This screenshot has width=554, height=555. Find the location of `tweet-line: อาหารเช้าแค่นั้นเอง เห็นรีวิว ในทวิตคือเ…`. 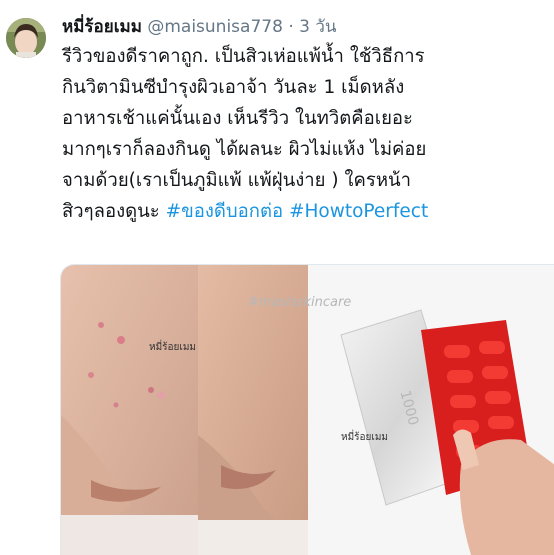

tweet-line: อาหารเช้าแค่นั้นเอง เห็นรีวิว ในทวิตคือเ… is located at coordinates (237, 118).